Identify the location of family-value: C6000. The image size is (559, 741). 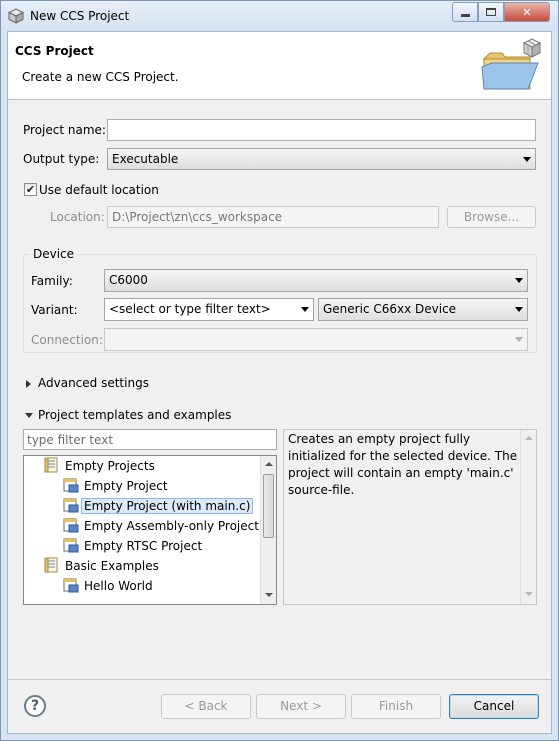
(128, 280).